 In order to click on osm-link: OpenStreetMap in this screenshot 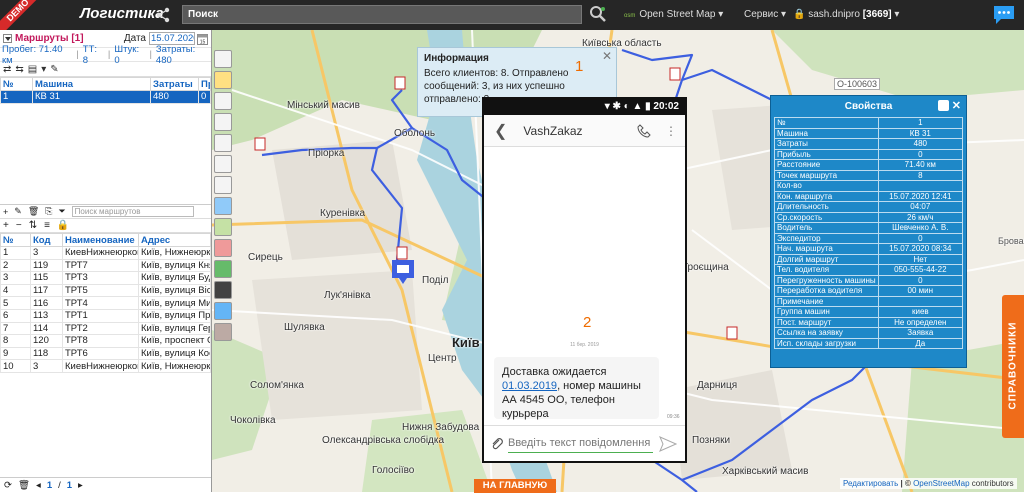, I will do `click(941, 483)`.